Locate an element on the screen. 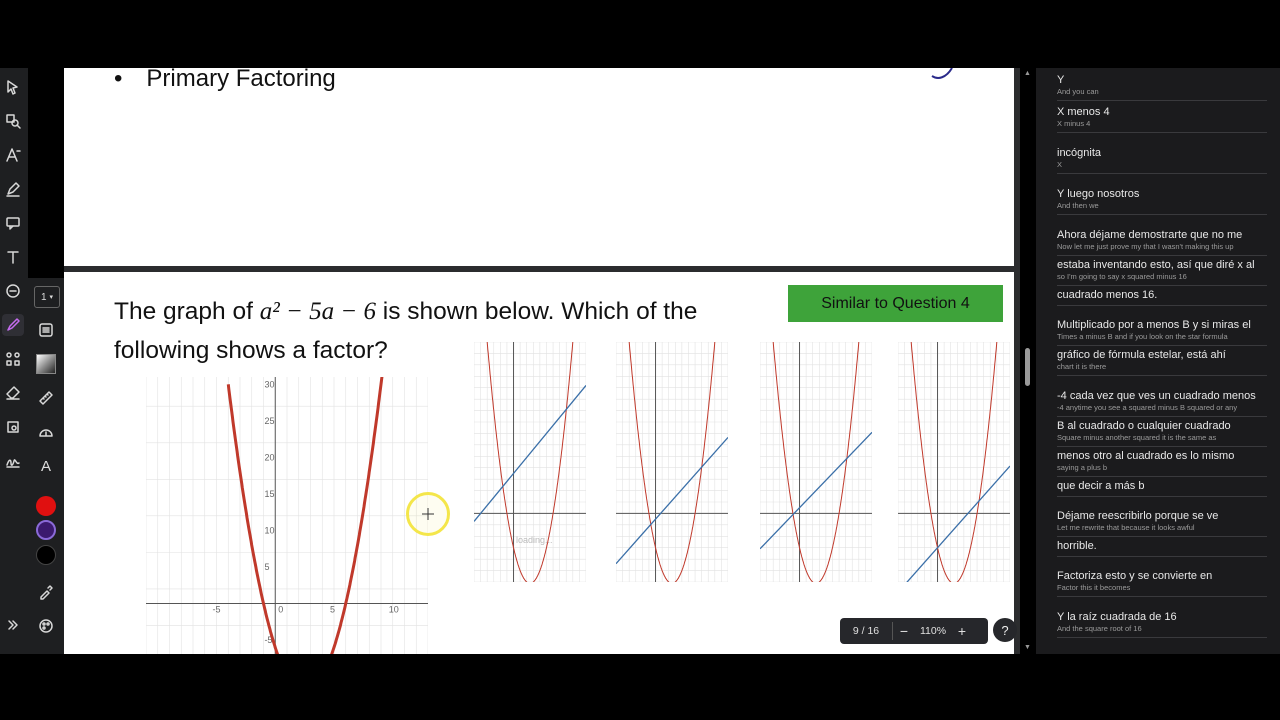  menu-lines-icon is located at coordinates (46, 330).